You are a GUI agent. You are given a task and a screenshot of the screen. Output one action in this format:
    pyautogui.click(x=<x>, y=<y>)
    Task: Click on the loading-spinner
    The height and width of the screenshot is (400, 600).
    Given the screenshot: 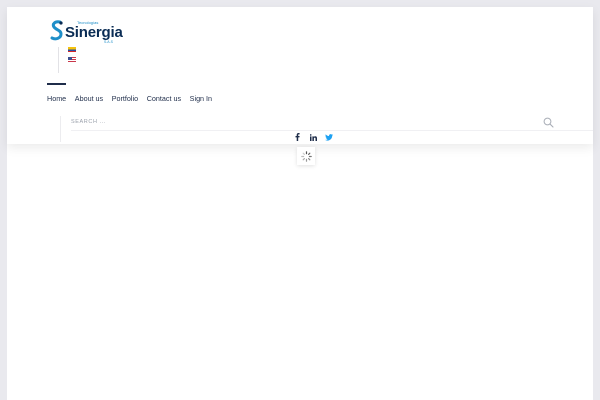 What is the action you would take?
    pyautogui.click(x=306, y=156)
    